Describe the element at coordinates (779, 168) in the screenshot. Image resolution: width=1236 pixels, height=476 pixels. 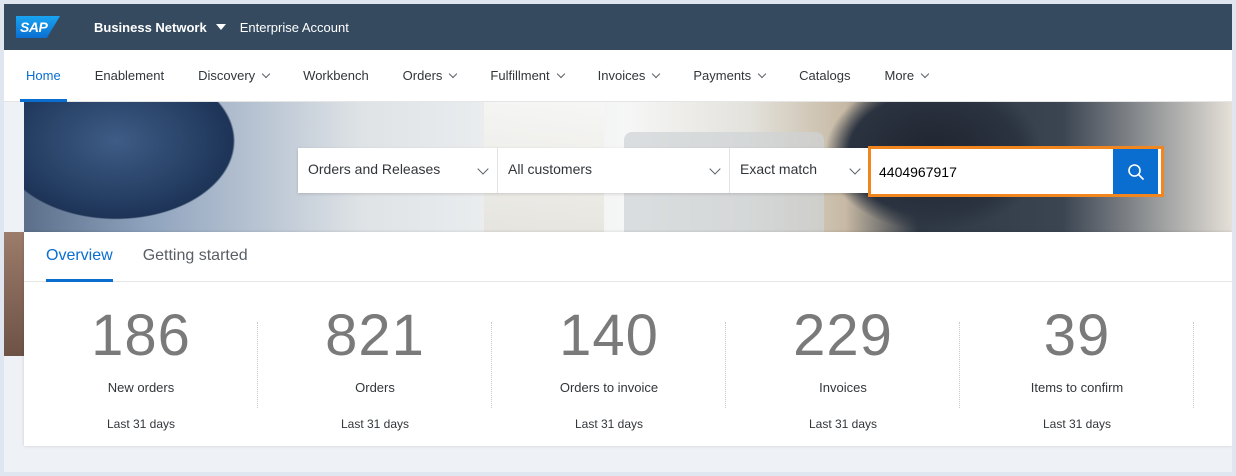
I see `match-type-value: Exact match` at that location.